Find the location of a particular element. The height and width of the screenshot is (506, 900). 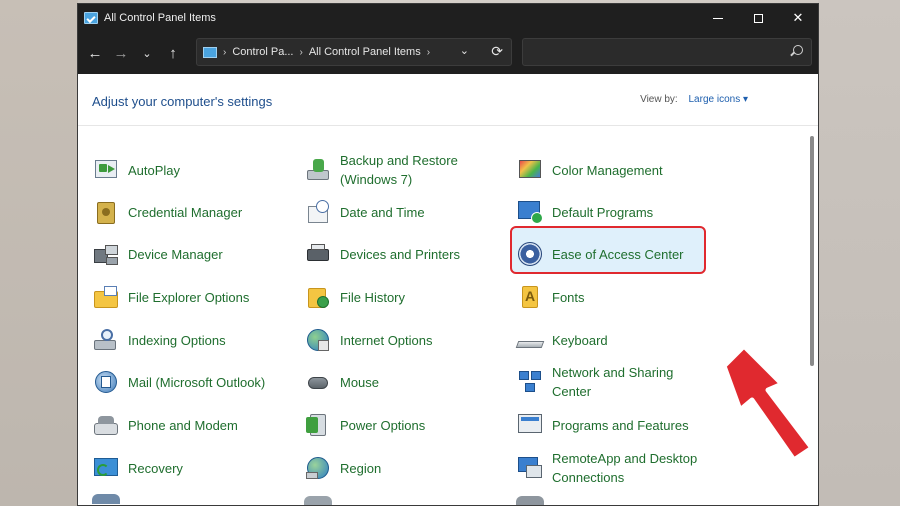

font-glyph-icon: A is located at coordinates (530, 296).